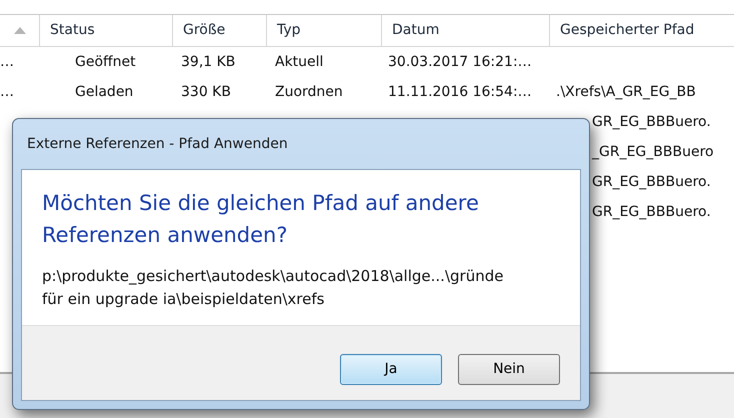 The height and width of the screenshot is (418, 734). Describe the element at coordinates (104, 92) in the screenshot. I see `table-cell: Geladen` at that location.